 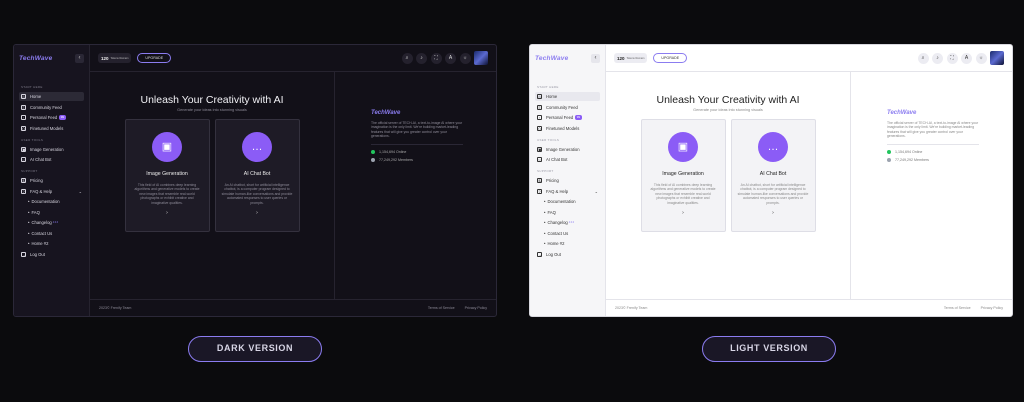 What do you see at coordinates (42, 233) in the screenshot?
I see `sidebar-item-label: Contact Us` at bounding box center [42, 233].